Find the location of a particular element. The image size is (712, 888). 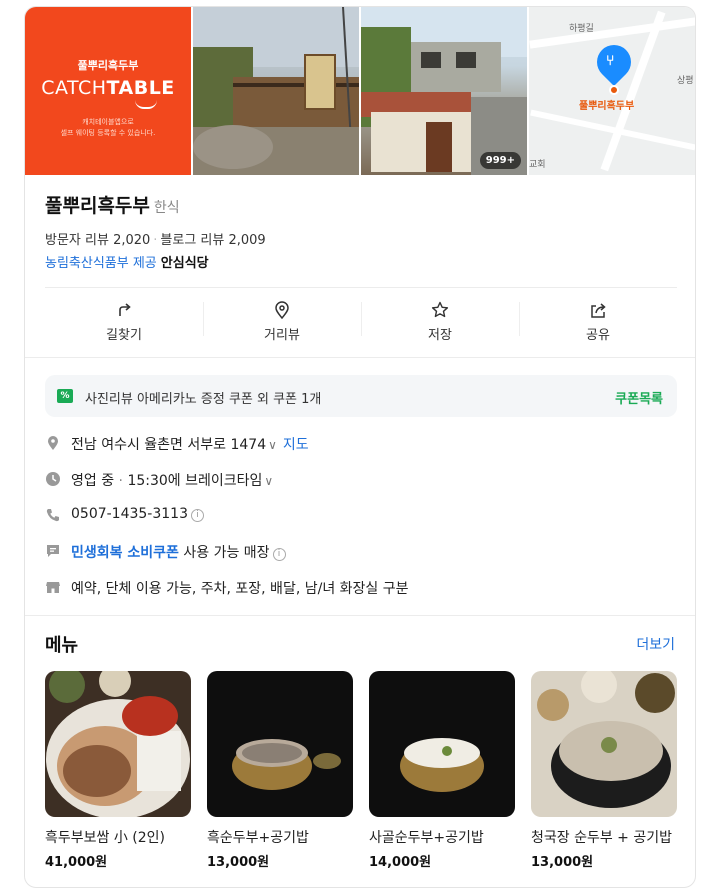

fork-knife-icon: ⑂ is located at coordinates (610, 61).